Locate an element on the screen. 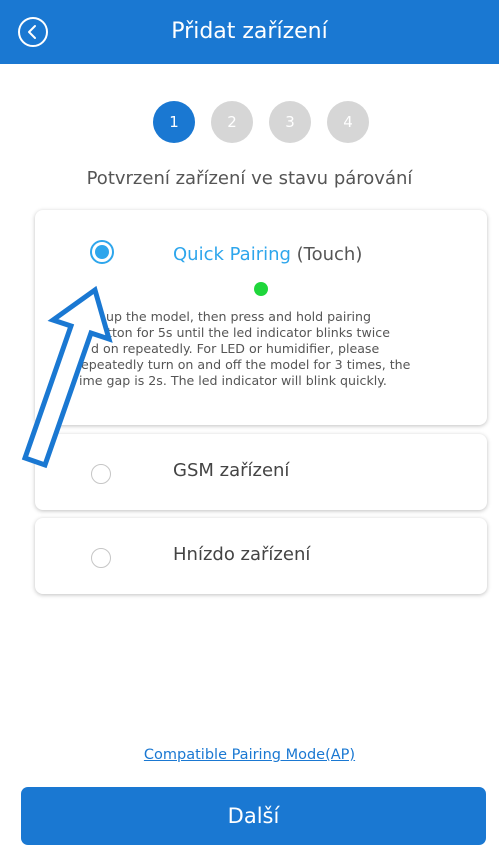 The image size is (499, 861). nest-device-label: Hnízdo zařízení is located at coordinates (242, 554).